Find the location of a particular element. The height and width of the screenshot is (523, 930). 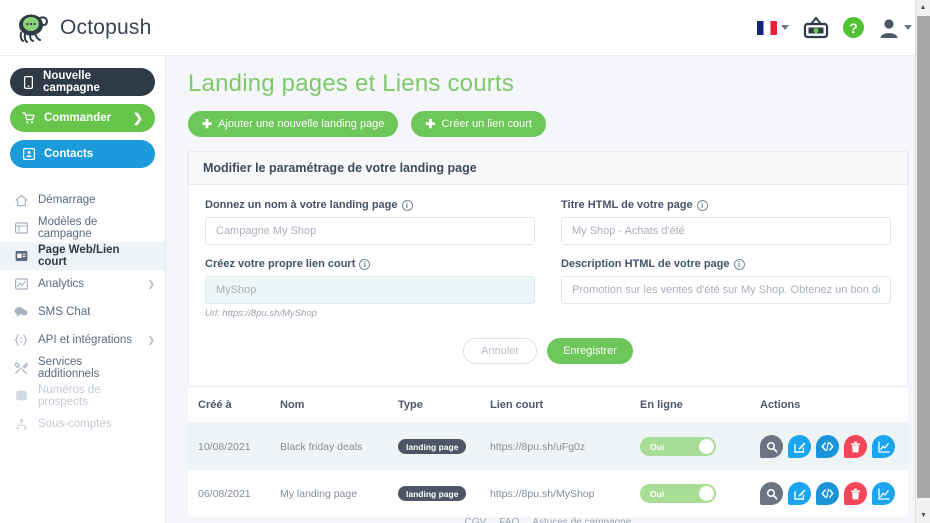

browser-scrollbar: ▲ ▼ is located at coordinates (922, 261).